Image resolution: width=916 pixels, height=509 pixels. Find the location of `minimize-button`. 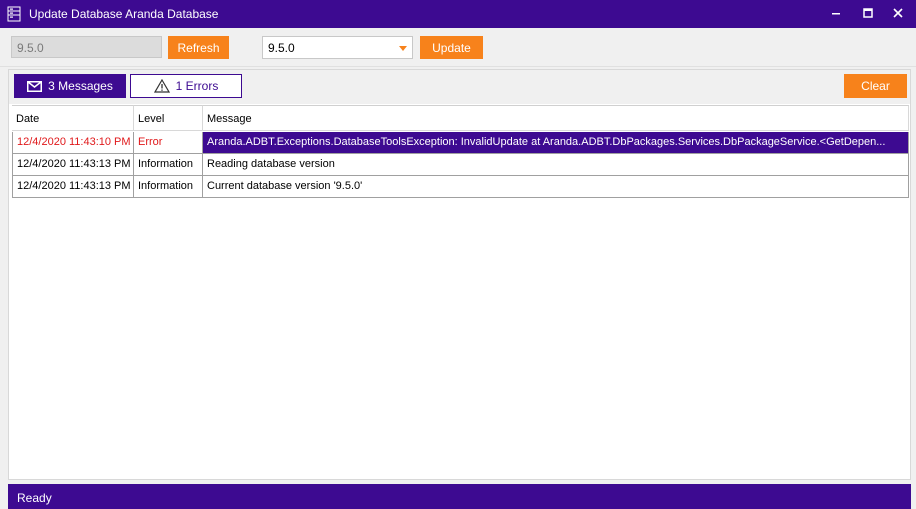

minimize-button is located at coordinates (836, 14).